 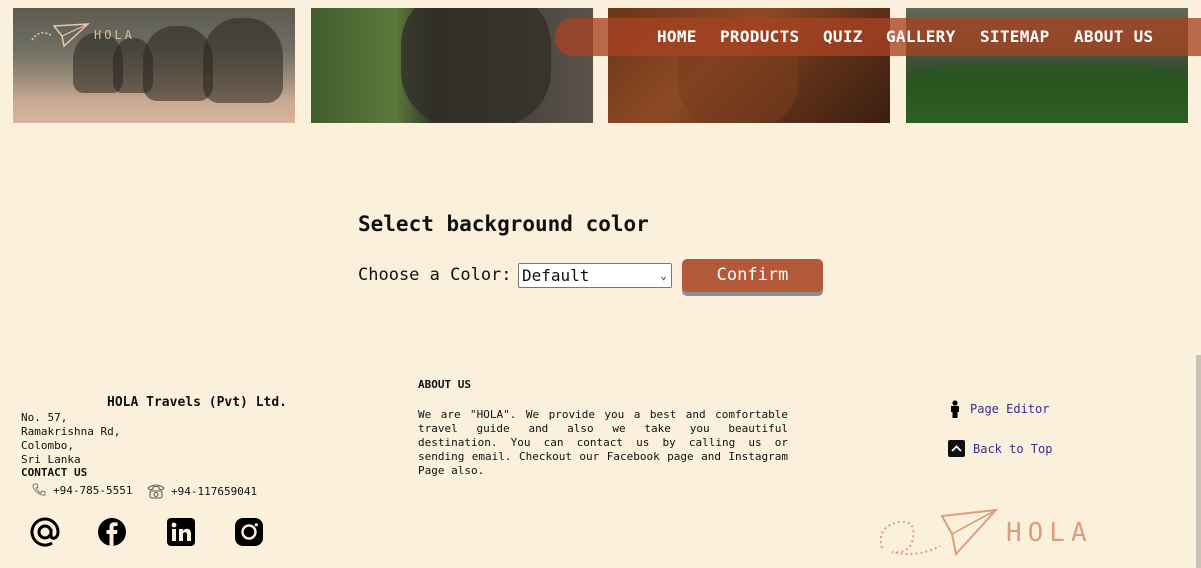 What do you see at coordinates (112, 532) in the screenshot?
I see `facebook-icon` at bounding box center [112, 532].